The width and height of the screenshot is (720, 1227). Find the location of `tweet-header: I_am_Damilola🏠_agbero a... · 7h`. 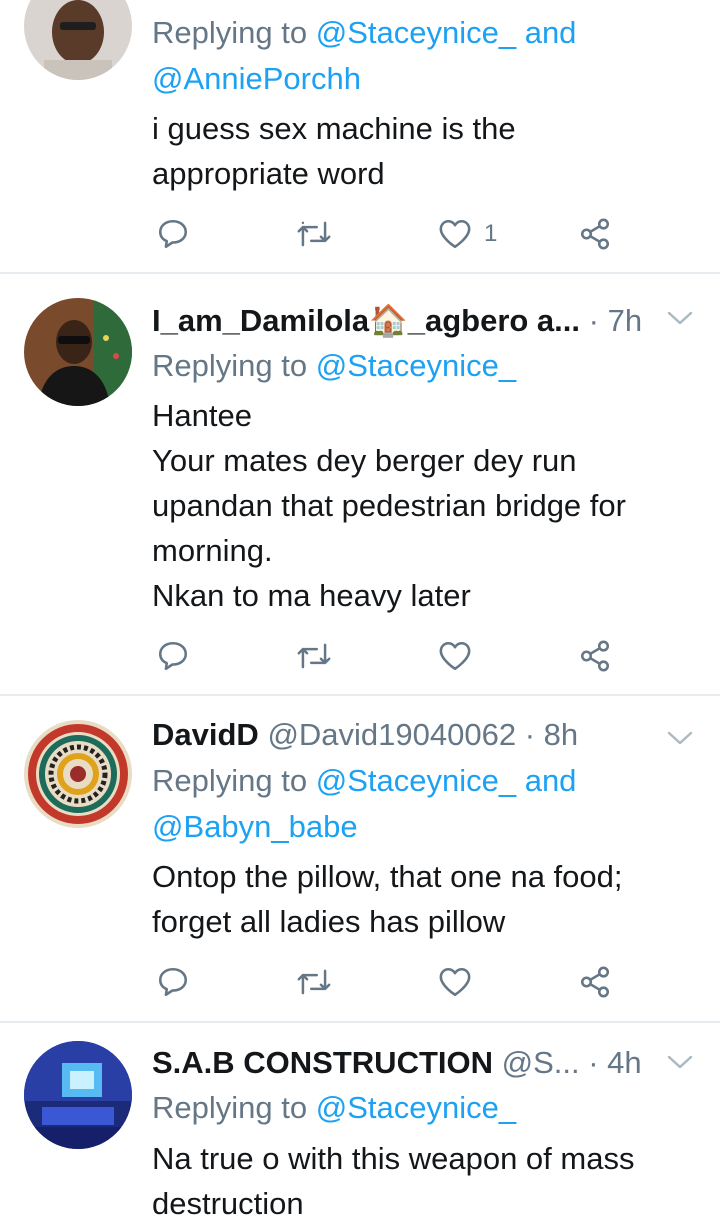

tweet-header: I_am_Damilola🏠_agbero a... · 7h is located at coordinates (397, 321).